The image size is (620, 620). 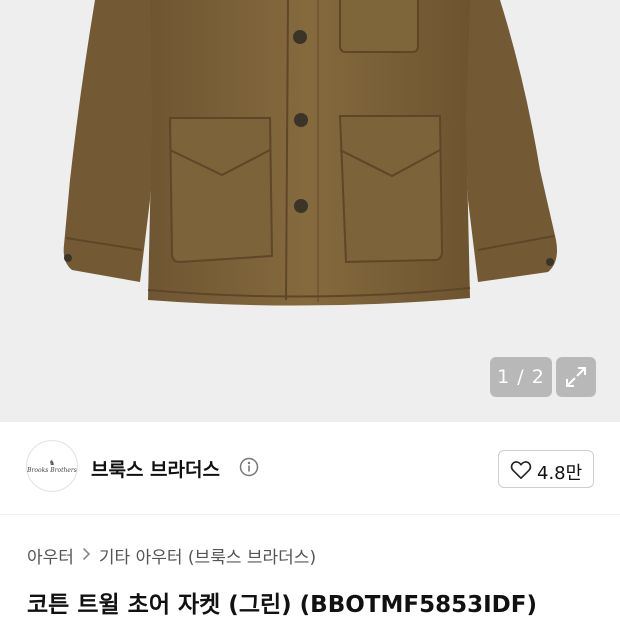 I want to click on breadcrumb-item-other-outer: 기타 아우터 (브룩스 브라더스), so click(x=207, y=555).